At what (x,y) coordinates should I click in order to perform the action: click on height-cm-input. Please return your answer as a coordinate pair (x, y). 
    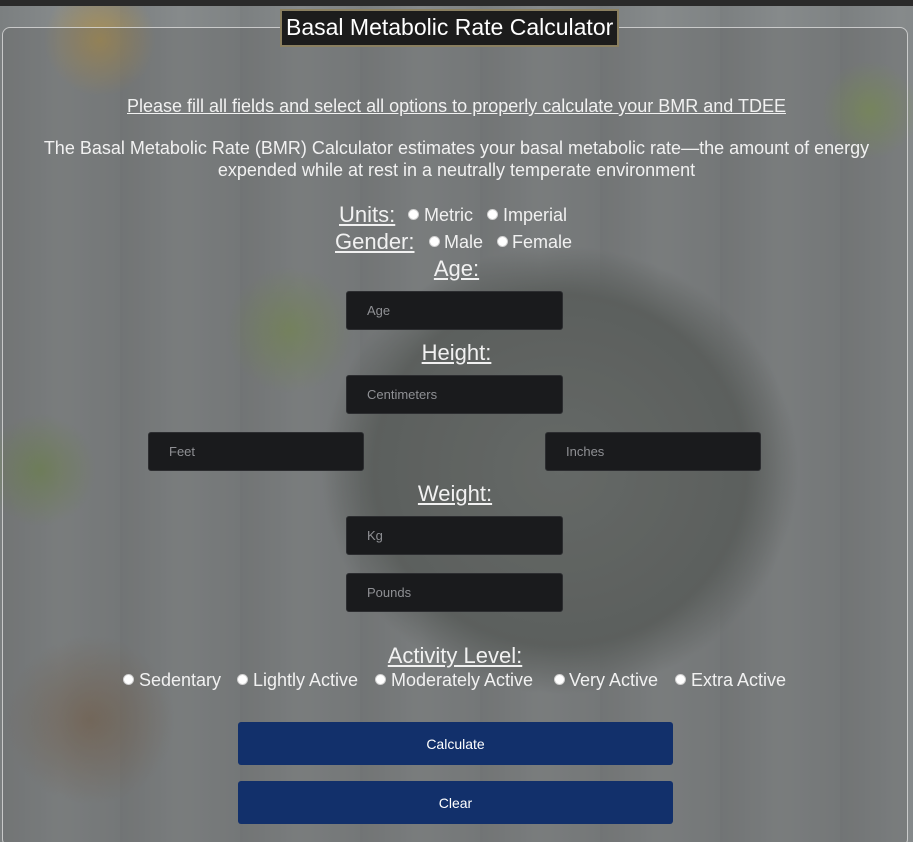
    Looking at the image, I should click on (454, 394).